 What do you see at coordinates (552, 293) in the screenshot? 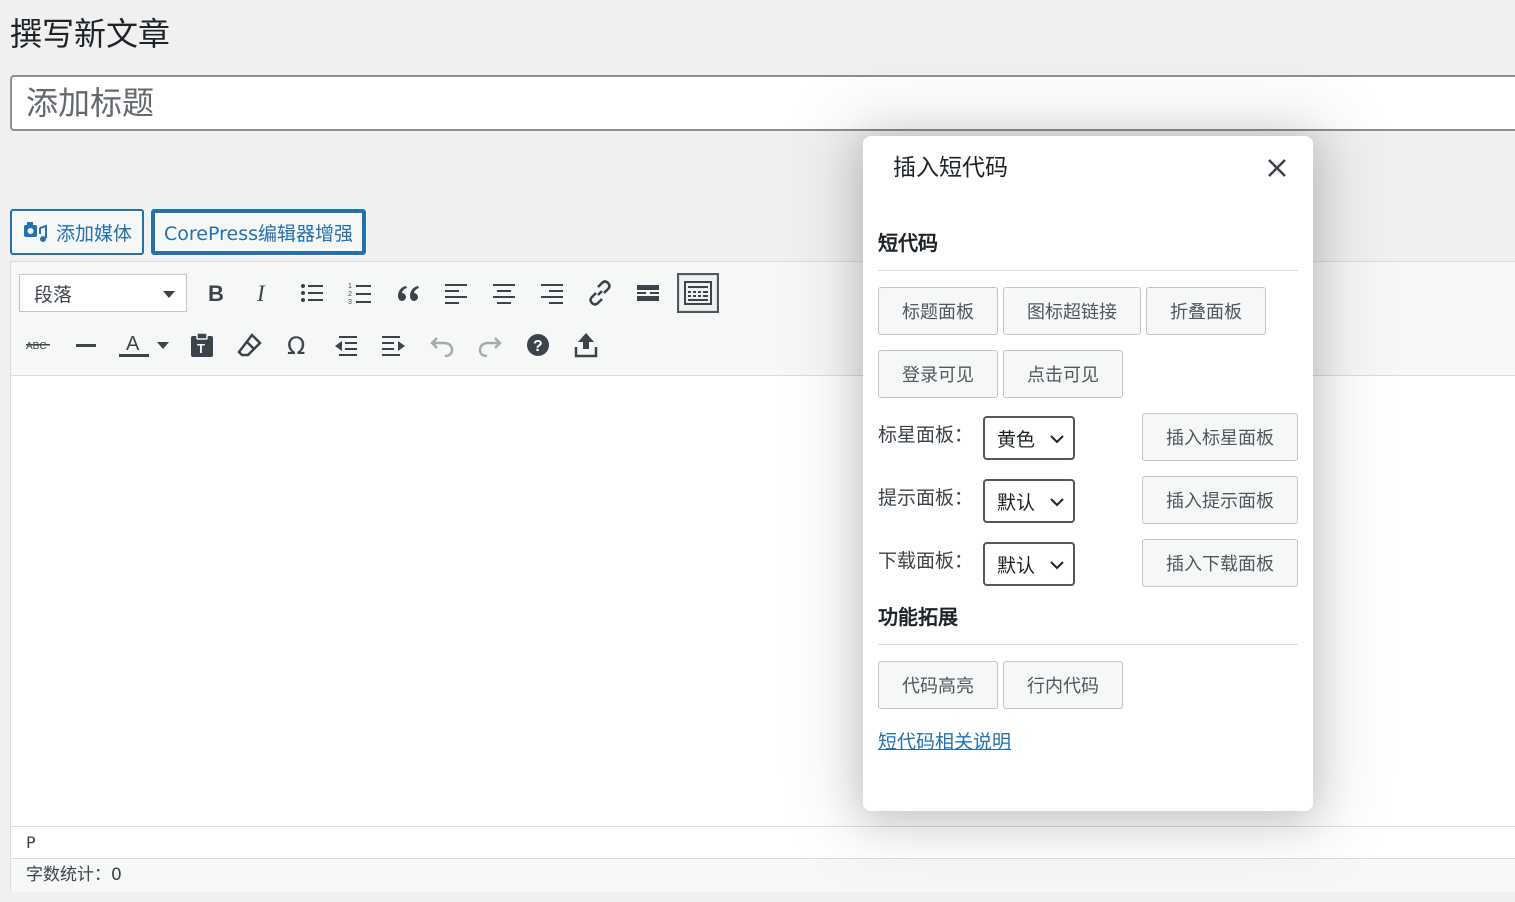
I see `align-right-icon` at bounding box center [552, 293].